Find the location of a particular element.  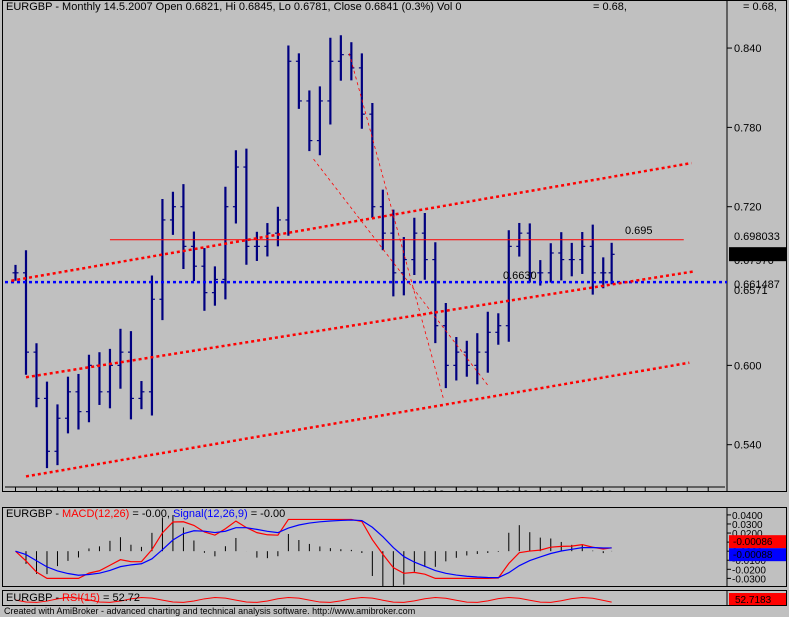

header-lo: Lo 0.6781 is located at coordinates (303, 7).